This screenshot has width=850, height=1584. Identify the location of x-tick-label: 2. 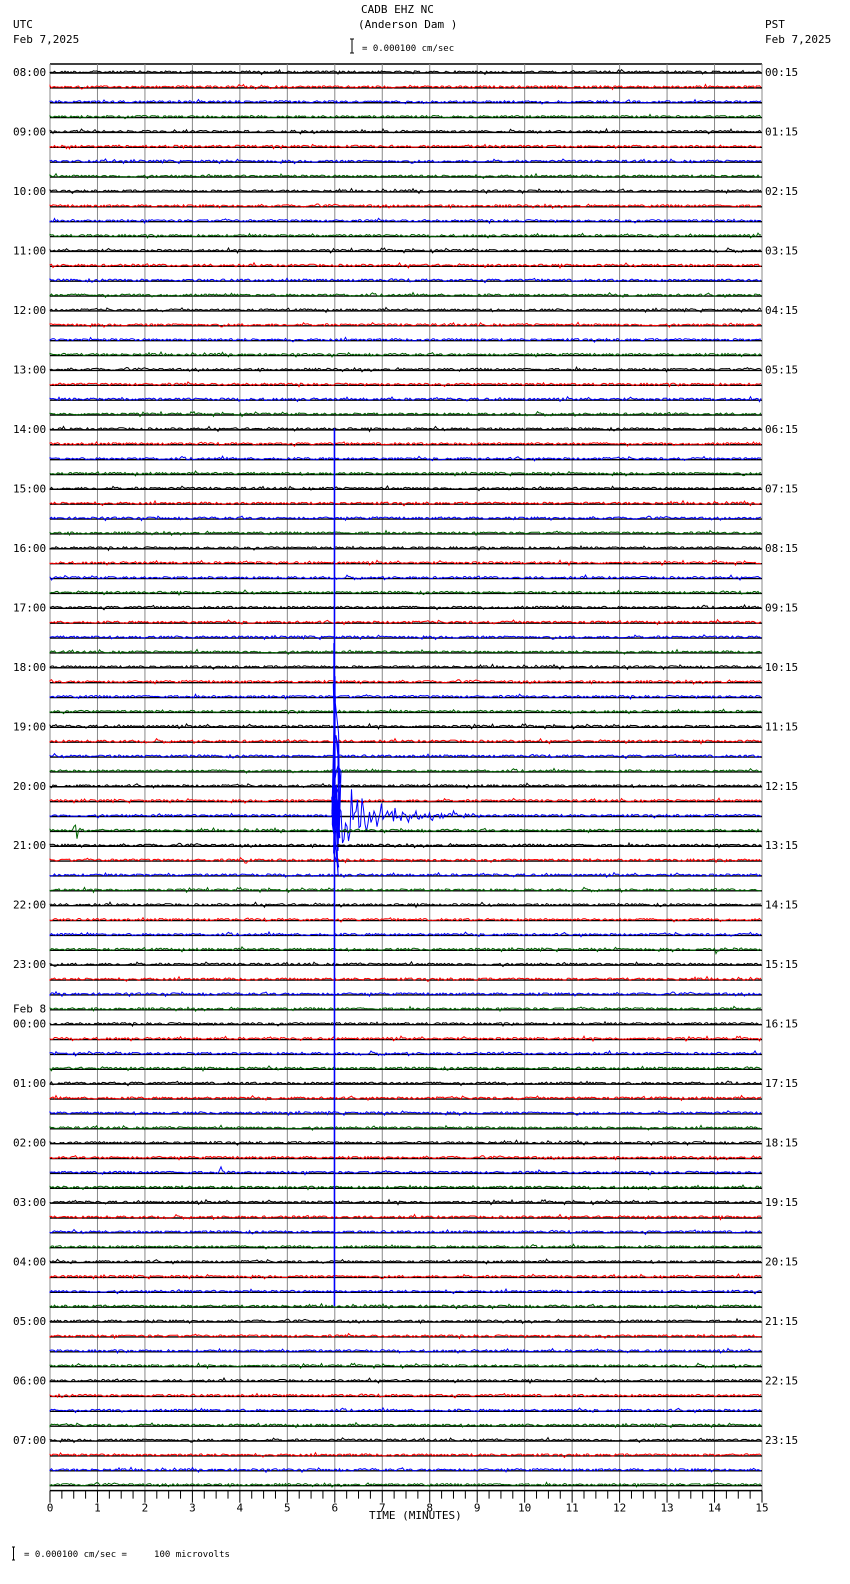
(145, 1508).